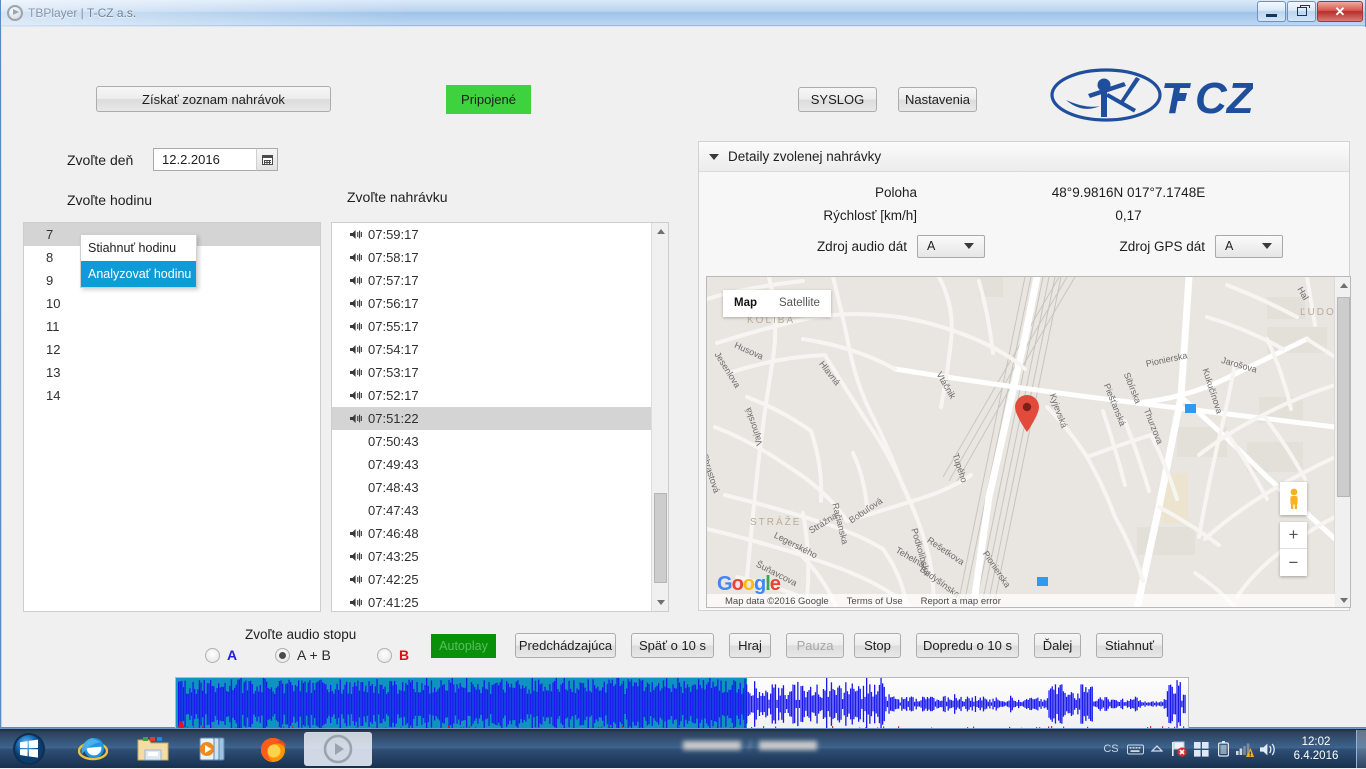 The height and width of the screenshot is (769, 1366). What do you see at coordinates (1129, 645) in the screenshot?
I see `player-button: Stiahnuť` at bounding box center [1129, 645].